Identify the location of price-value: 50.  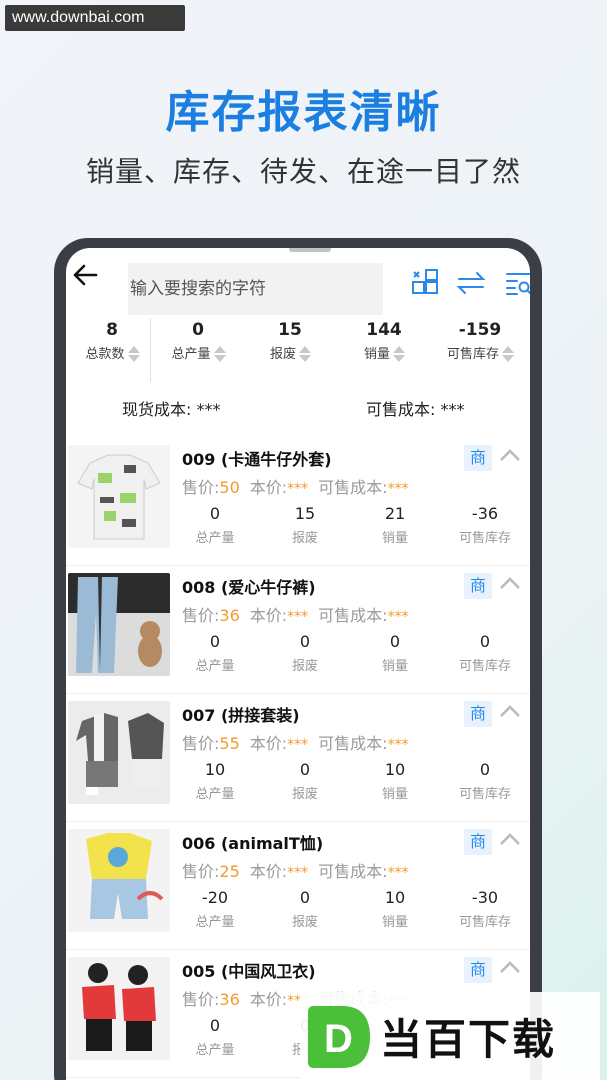
(229, 487).